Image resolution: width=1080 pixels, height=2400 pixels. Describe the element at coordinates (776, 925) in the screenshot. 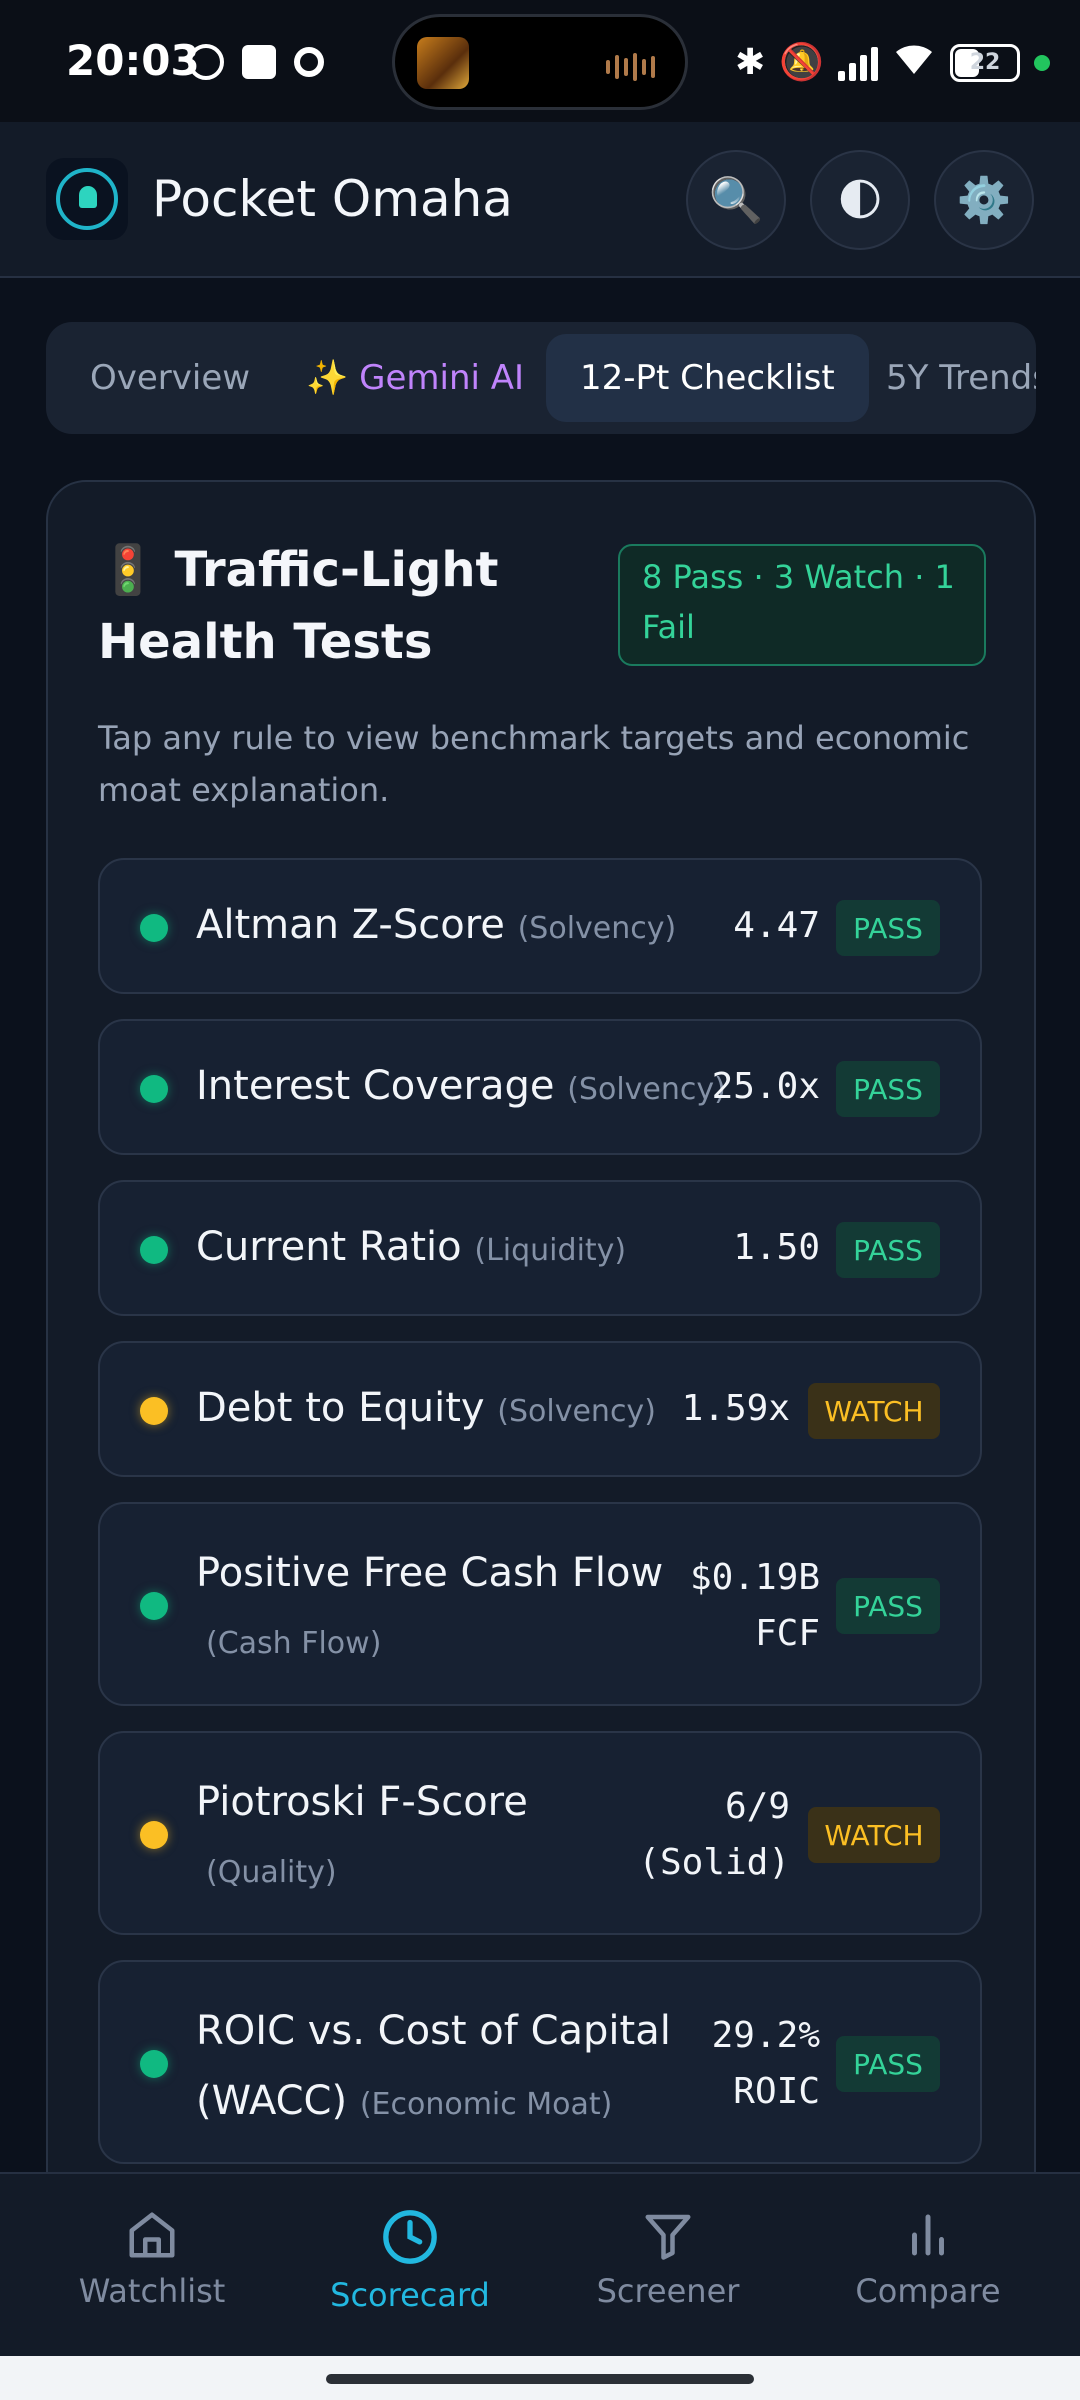

I see `rule-value: 4.47` at that location.